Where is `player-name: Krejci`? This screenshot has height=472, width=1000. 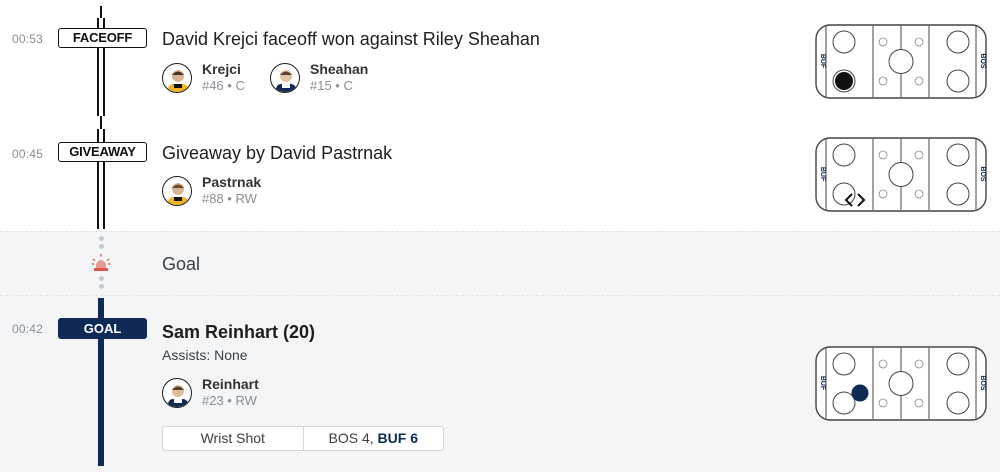
player-name: Krejci is located at coordinates (221, 69).